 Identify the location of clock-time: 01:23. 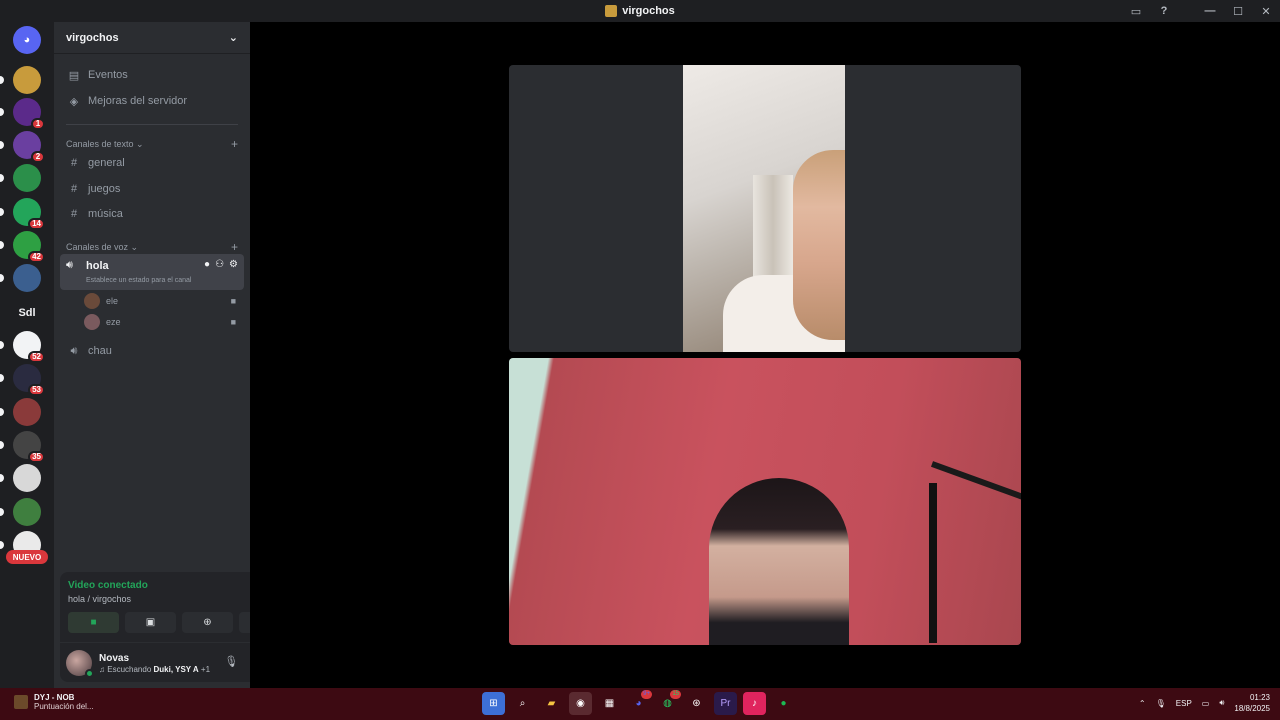
(1259, 697).